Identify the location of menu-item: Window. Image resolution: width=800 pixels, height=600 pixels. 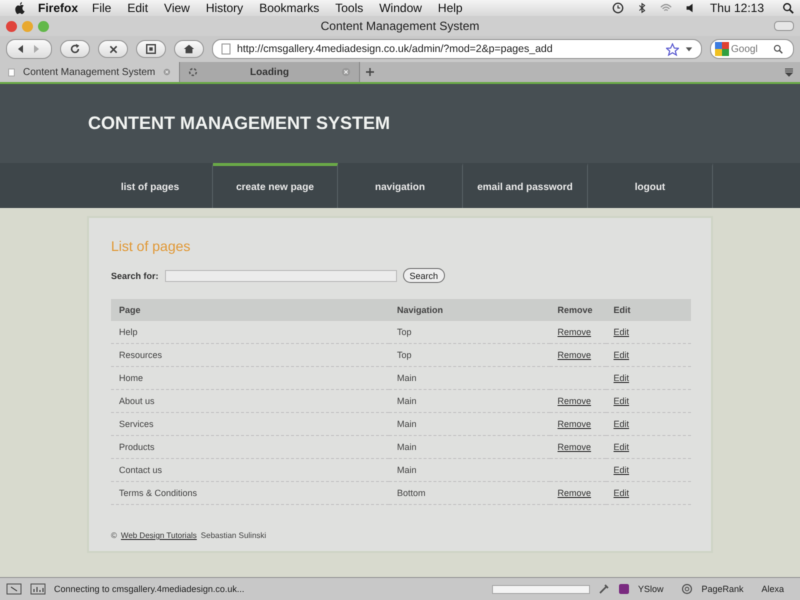
(400, 8).